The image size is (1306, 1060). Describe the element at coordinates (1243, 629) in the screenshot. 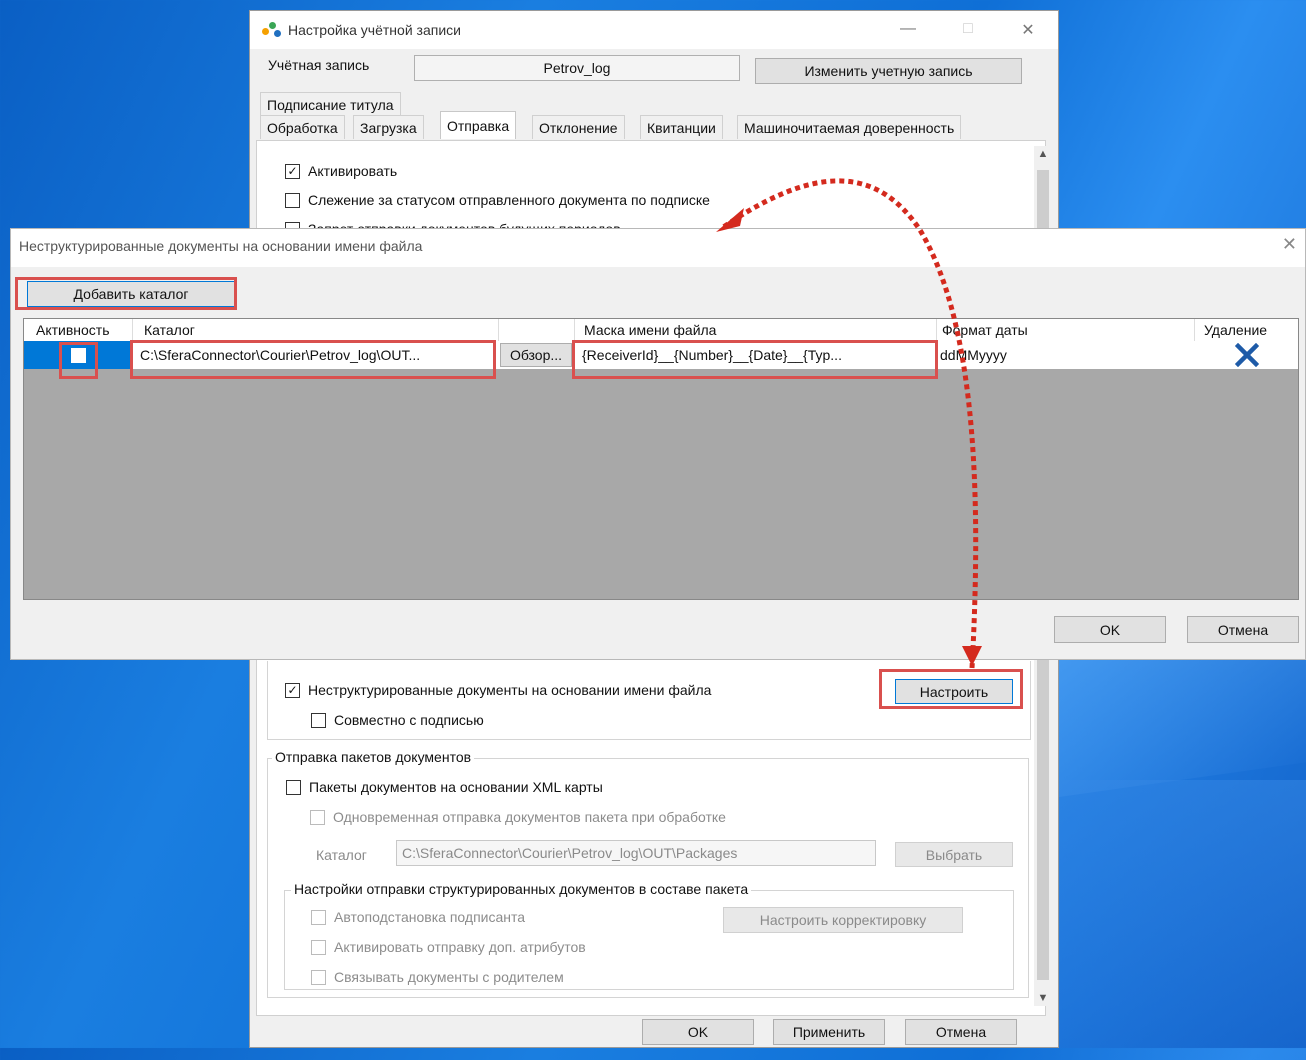

I see `dialog-cancel-button: Отмена` at that location.